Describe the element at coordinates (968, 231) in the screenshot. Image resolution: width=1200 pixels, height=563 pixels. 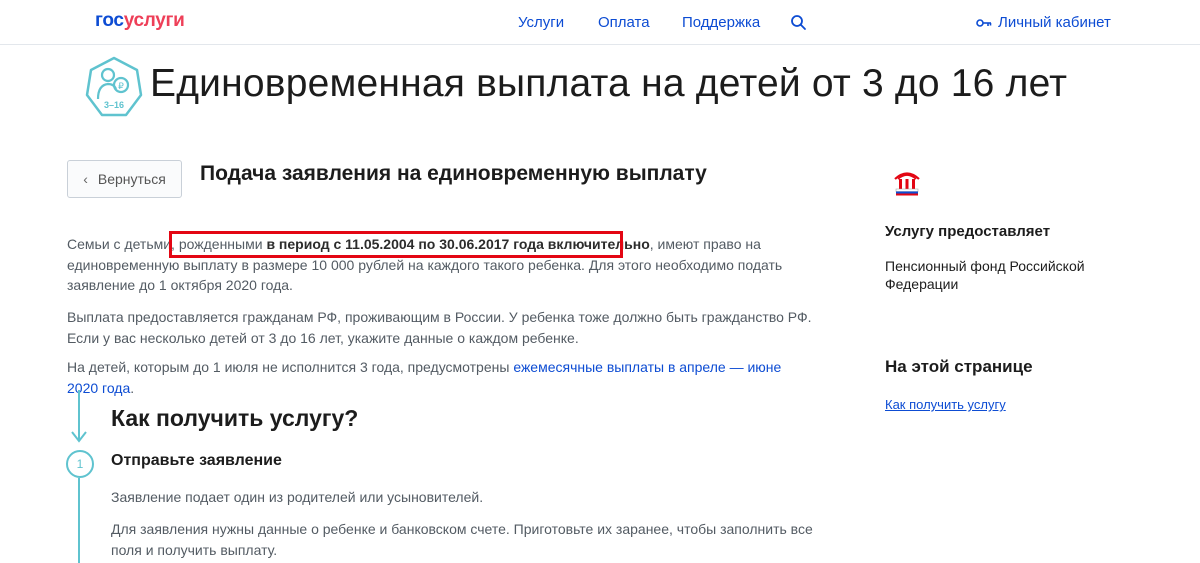
I see `provider-heading: Услугу предоставляет` at that location.